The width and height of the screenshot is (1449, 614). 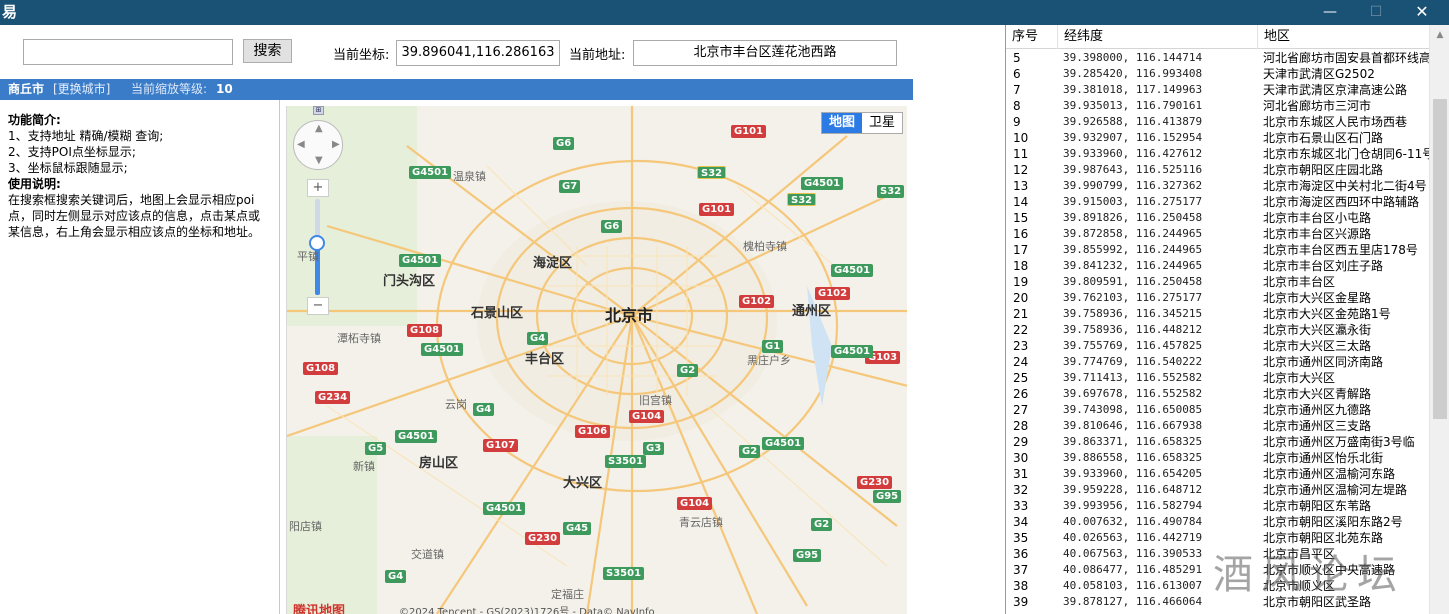 I want to click on map-town-label: 平镇, so click(x=308, y=256).